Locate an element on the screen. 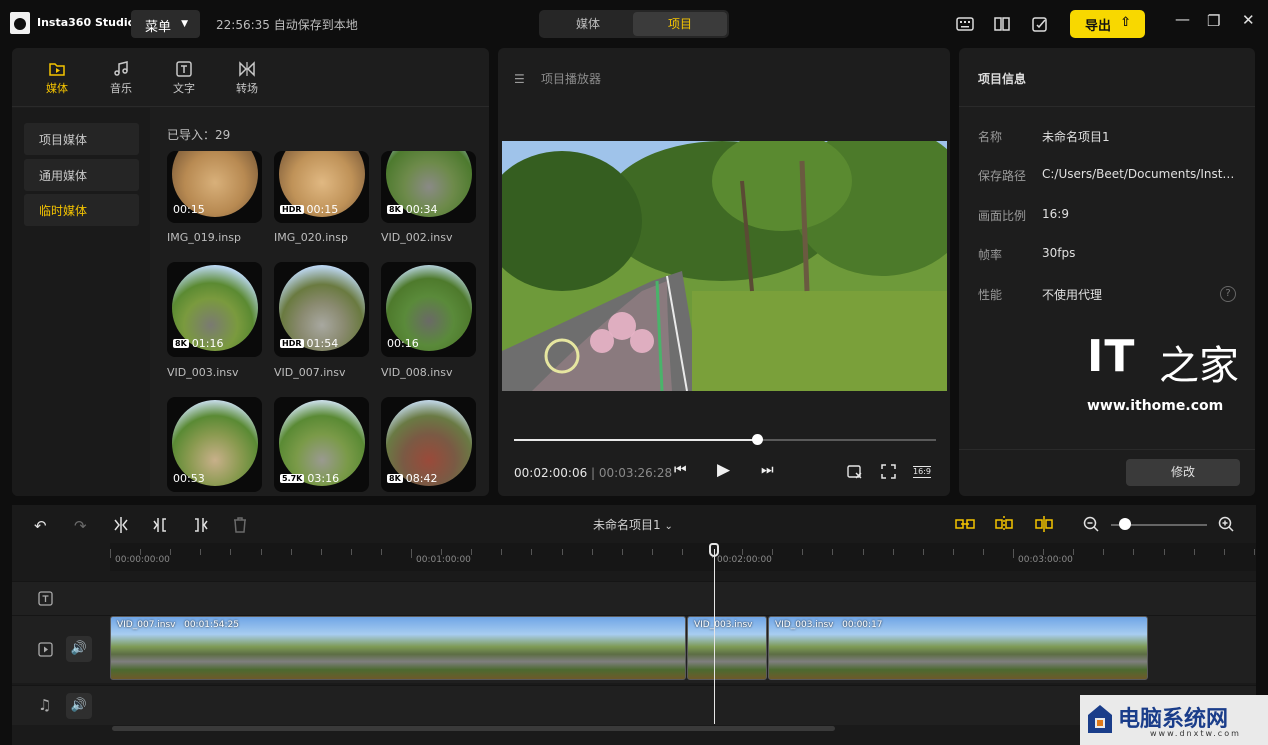  fullscreen-icon is located at coordinates (888, 471).